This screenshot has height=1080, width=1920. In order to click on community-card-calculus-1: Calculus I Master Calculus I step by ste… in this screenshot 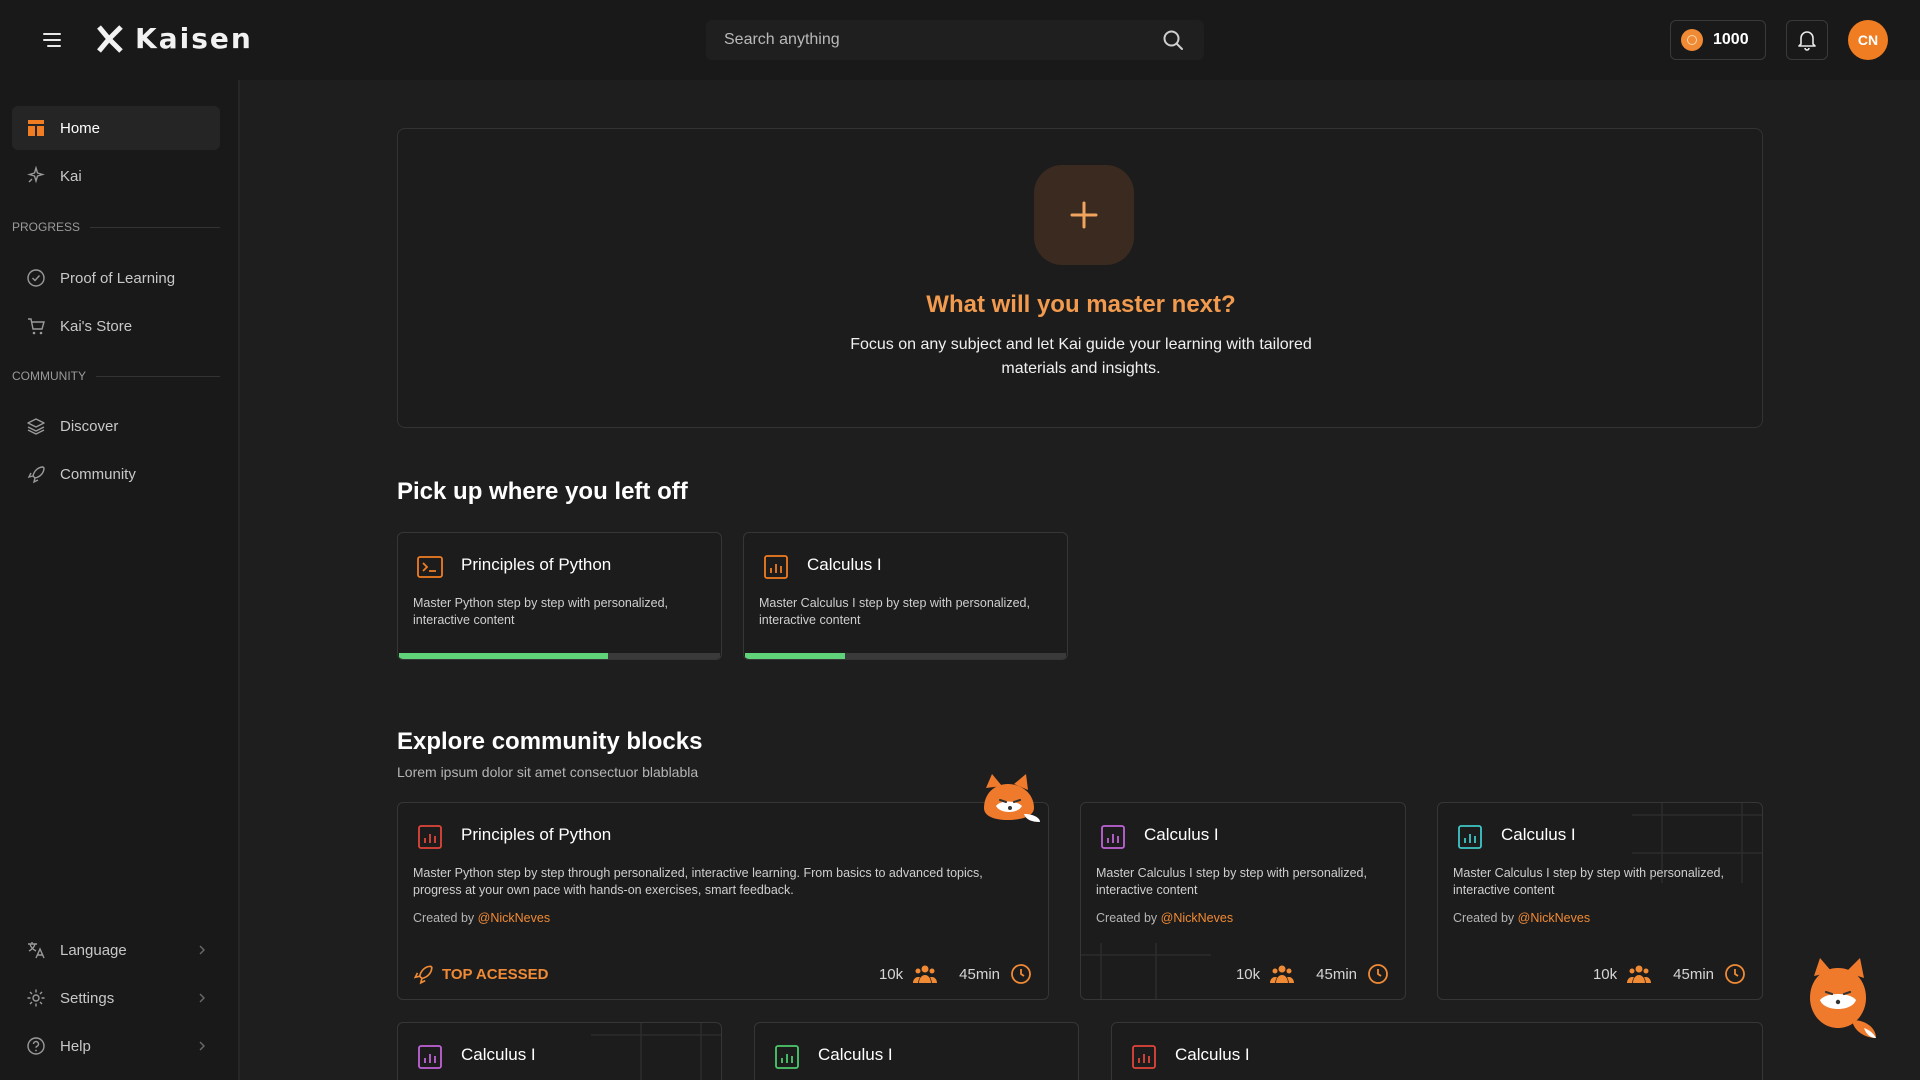, I will do `click(1243, 901)`.